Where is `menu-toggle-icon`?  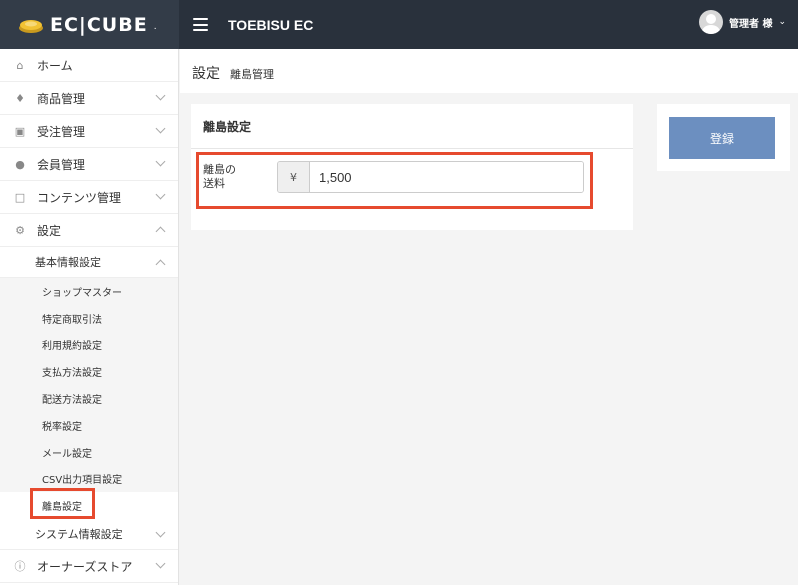 menu-toggle-icon is located at coordinates (200, 24).